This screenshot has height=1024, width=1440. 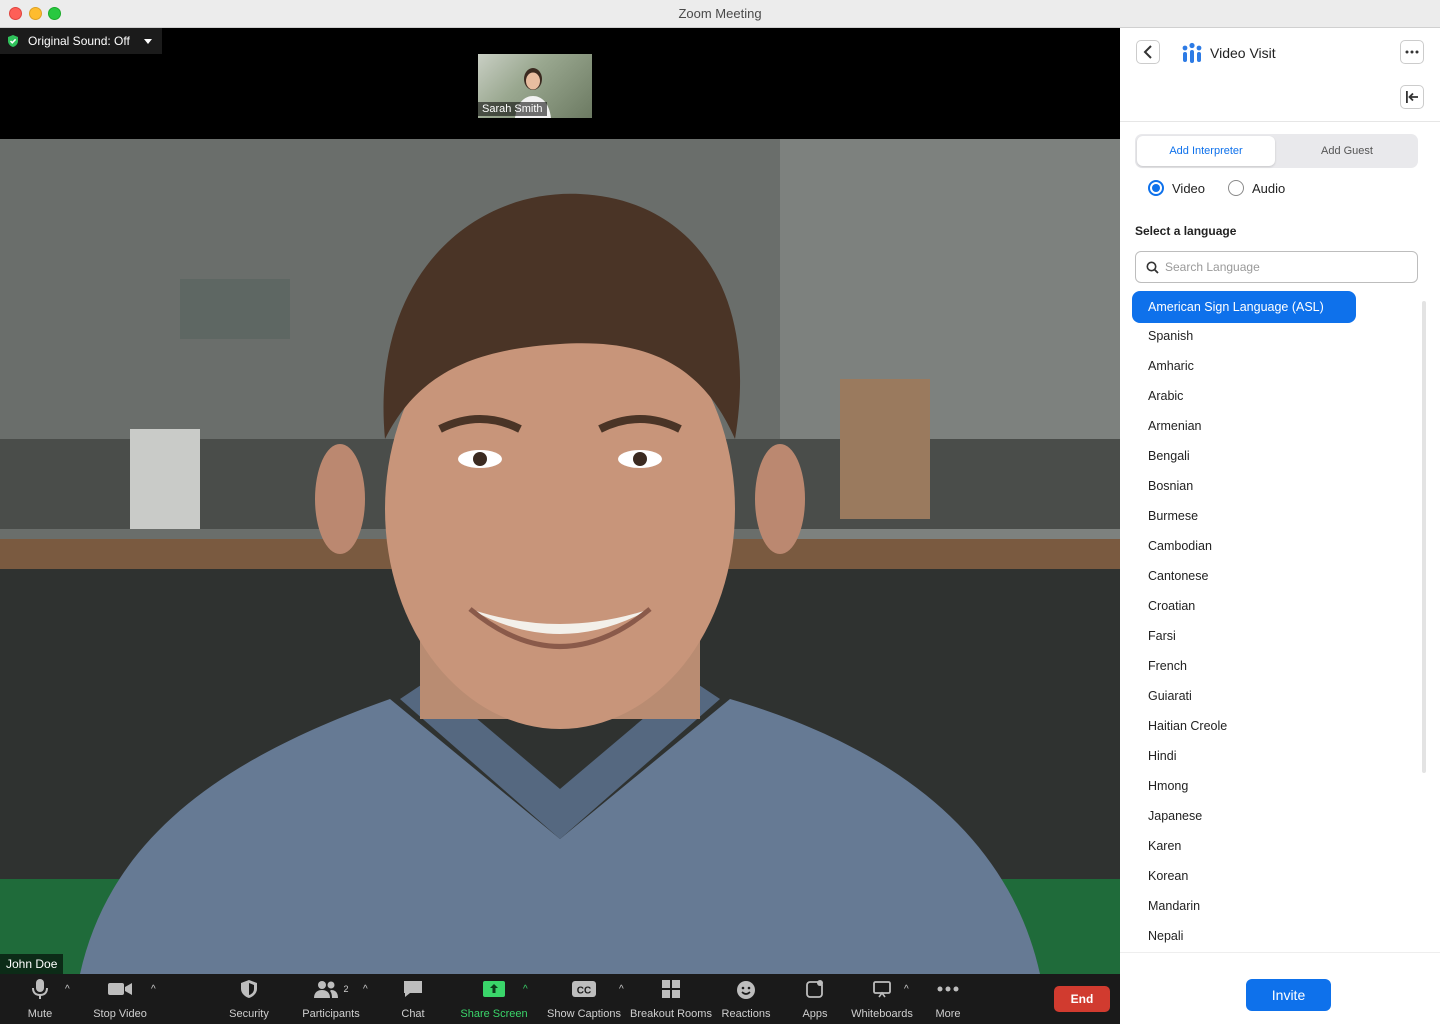 I want to click on language-option: Cantonese, so click(x=1244, y=576).